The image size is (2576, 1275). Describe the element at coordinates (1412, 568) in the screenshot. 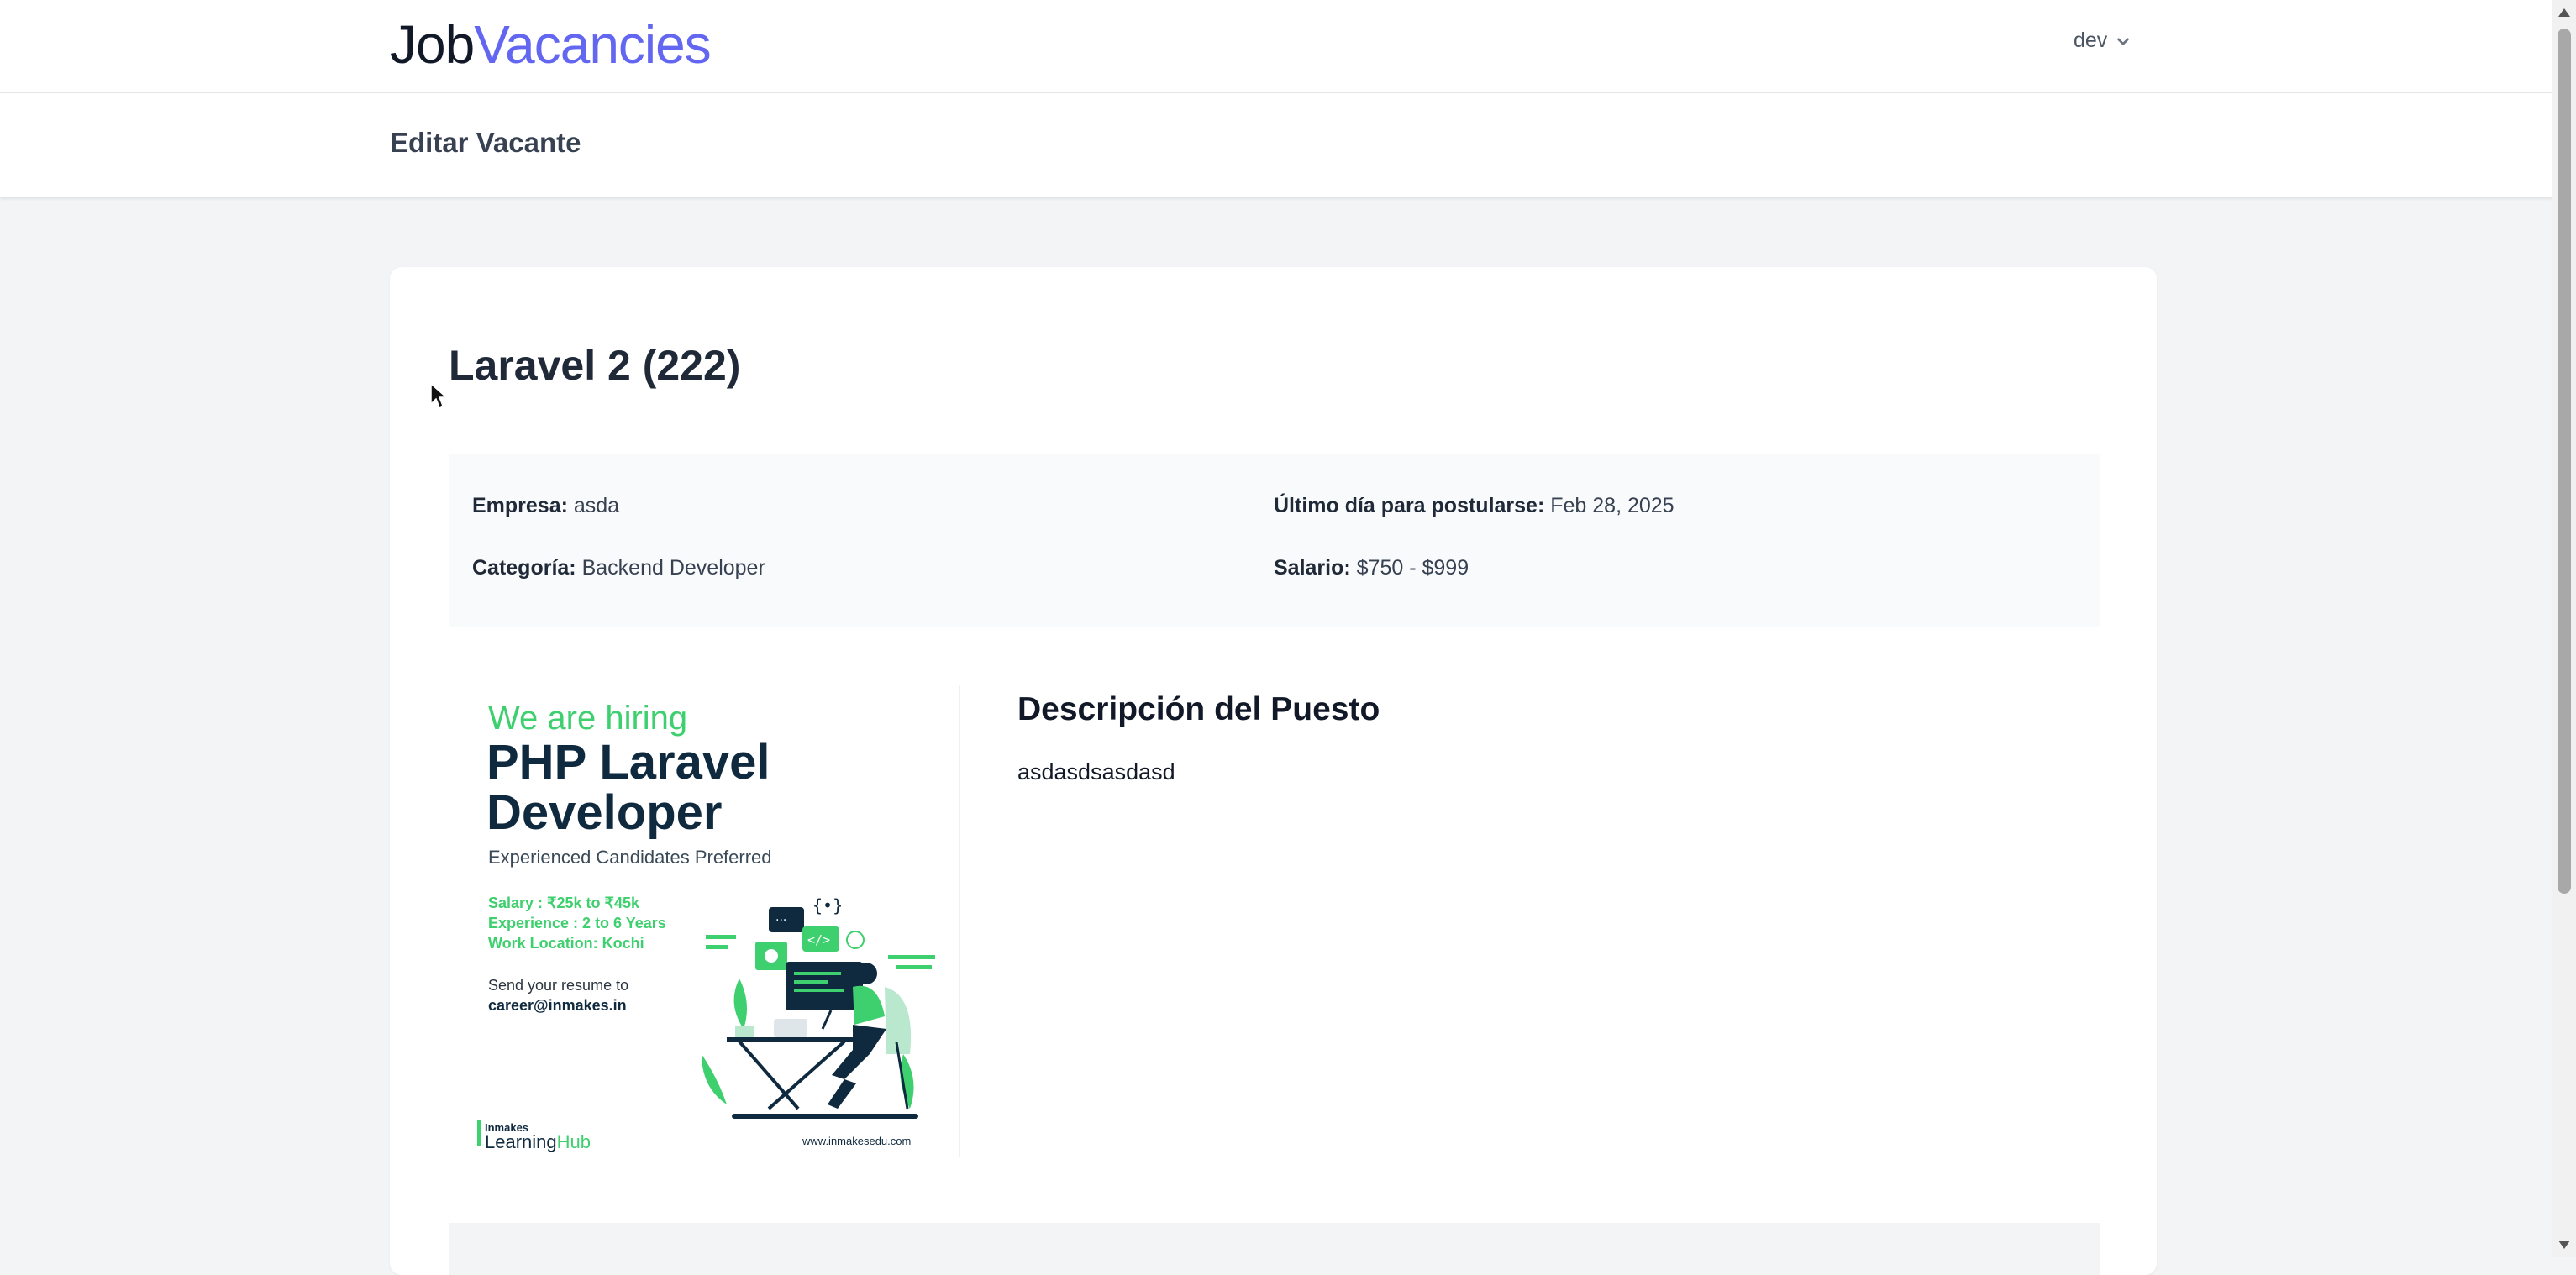

I see `salary-value: $750 - $999` at that location.